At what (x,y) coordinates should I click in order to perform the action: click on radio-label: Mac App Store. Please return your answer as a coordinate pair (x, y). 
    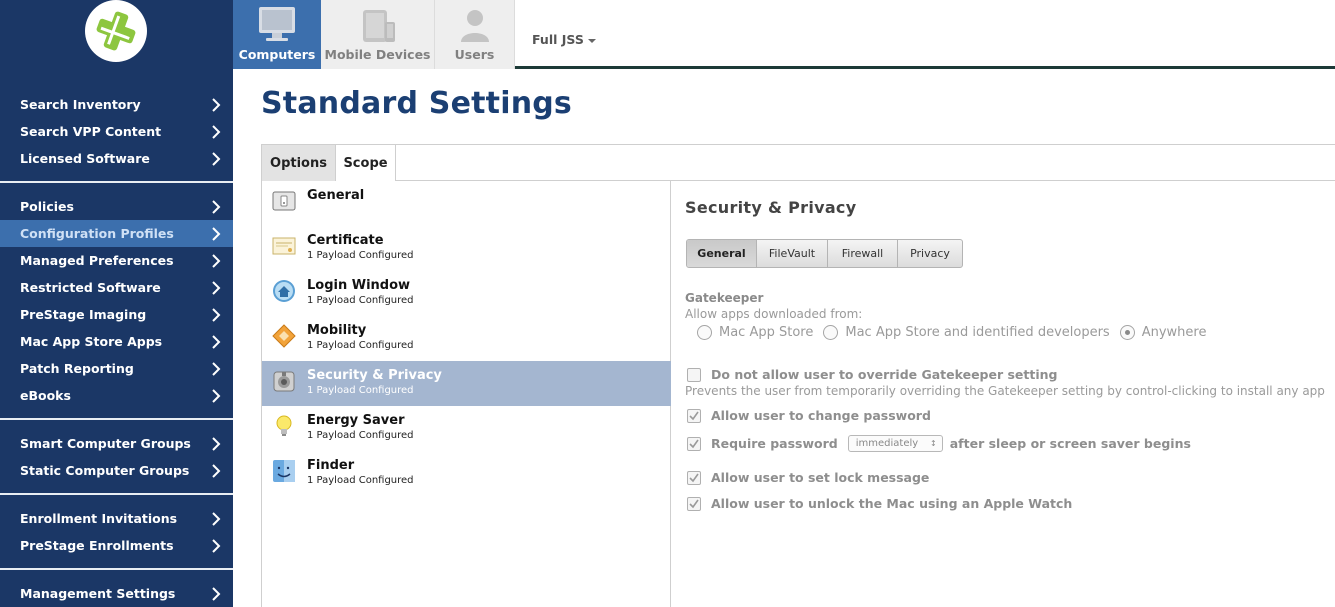
    Looking at the image, I should click on (766, 332).